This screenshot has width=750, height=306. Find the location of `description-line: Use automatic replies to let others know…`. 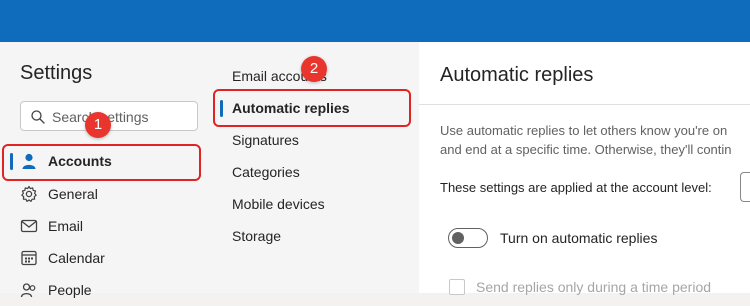

description-line: Use automatic replies to let others know… is located at coordinates (584, 130).